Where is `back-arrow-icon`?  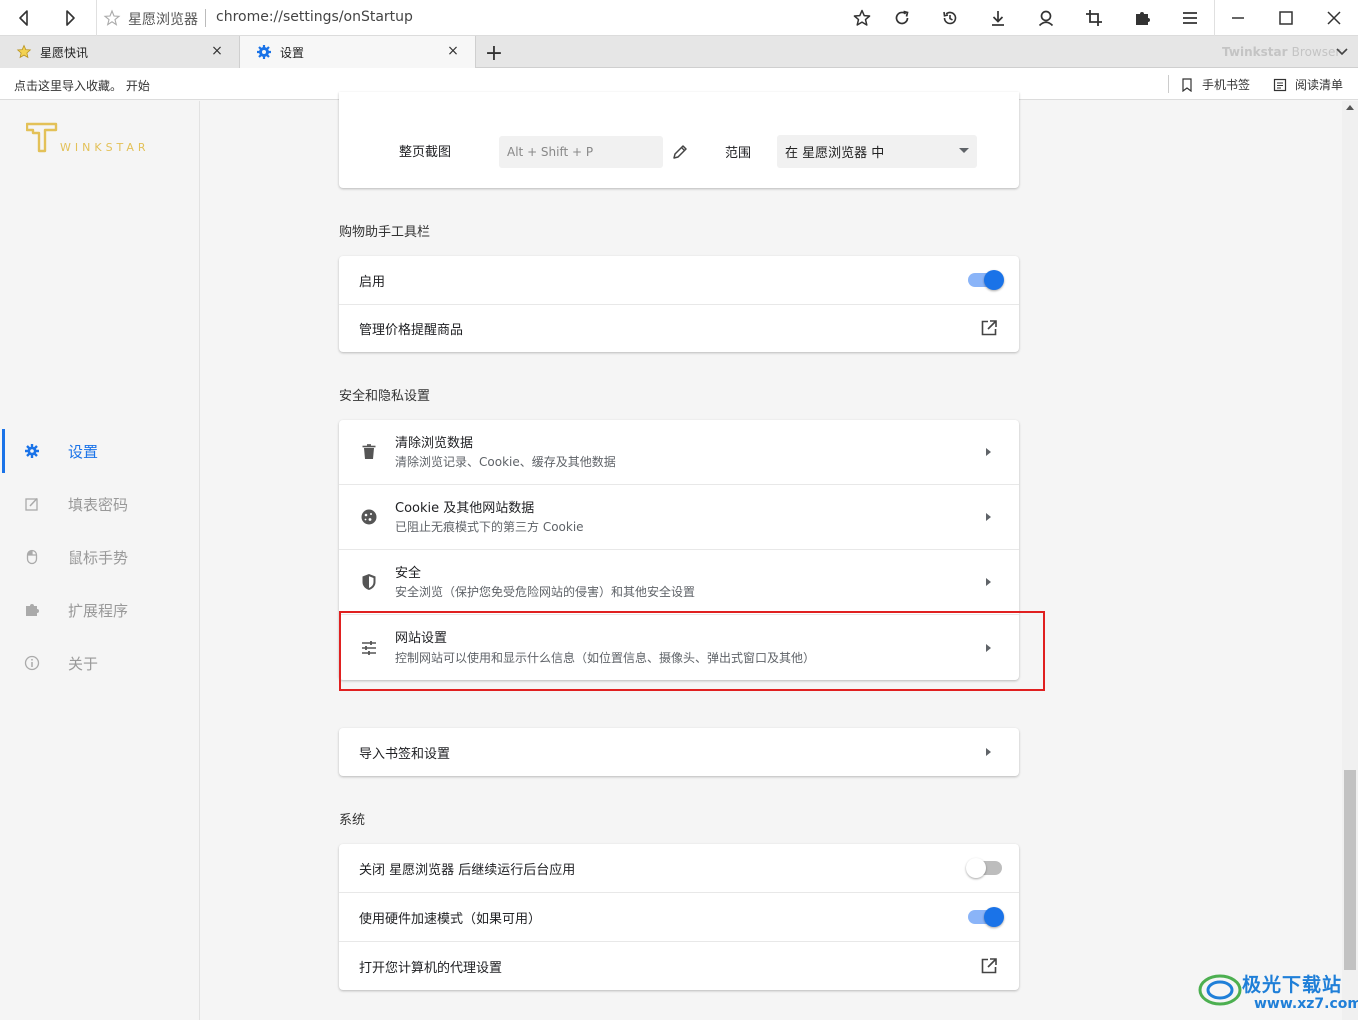
back-arrow-icon is located at coordinates (24, 18).